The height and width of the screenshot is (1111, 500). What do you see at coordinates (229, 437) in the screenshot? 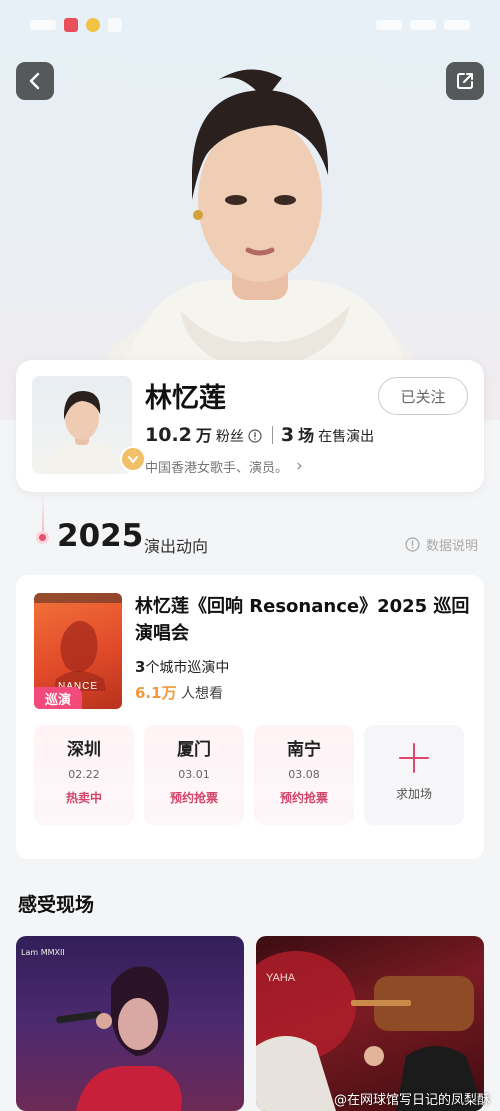
I see `followers-label: 粉丝` at bounding box center [229, 437].